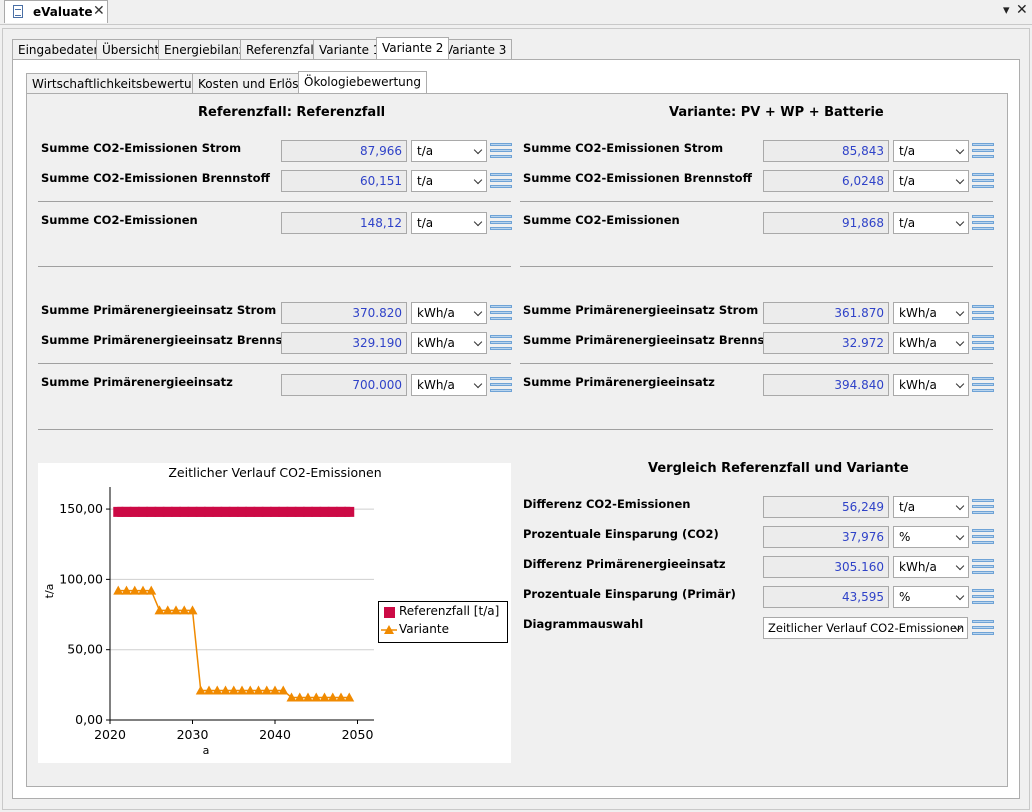  Describe the element at coordinates (362, 82) in the screenshot. I see `tab-oekologie: Ökologiebewertung` at that location.